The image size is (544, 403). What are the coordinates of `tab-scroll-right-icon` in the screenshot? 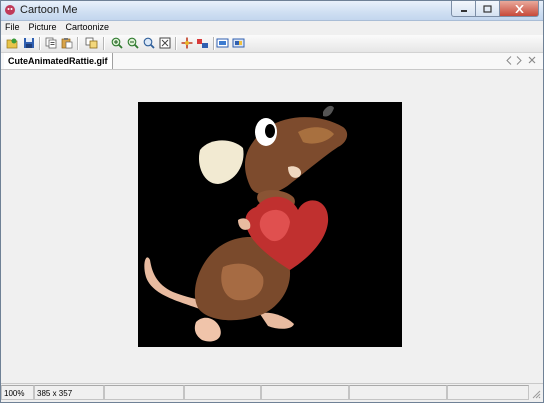 It's located at (519, 60).